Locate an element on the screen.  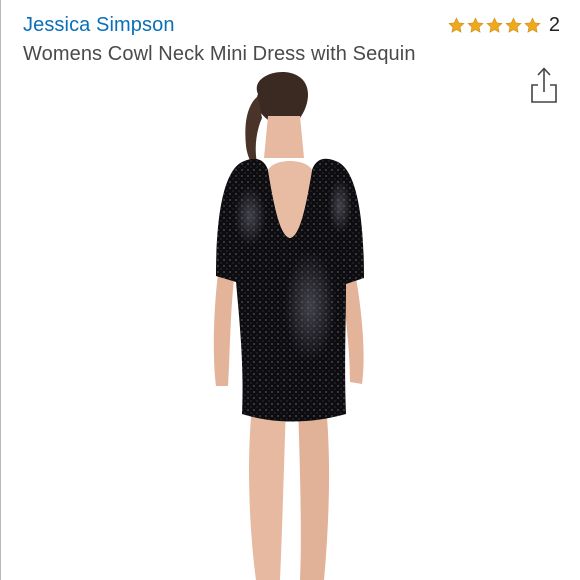
left-divider is located at coordinates (0, 290).